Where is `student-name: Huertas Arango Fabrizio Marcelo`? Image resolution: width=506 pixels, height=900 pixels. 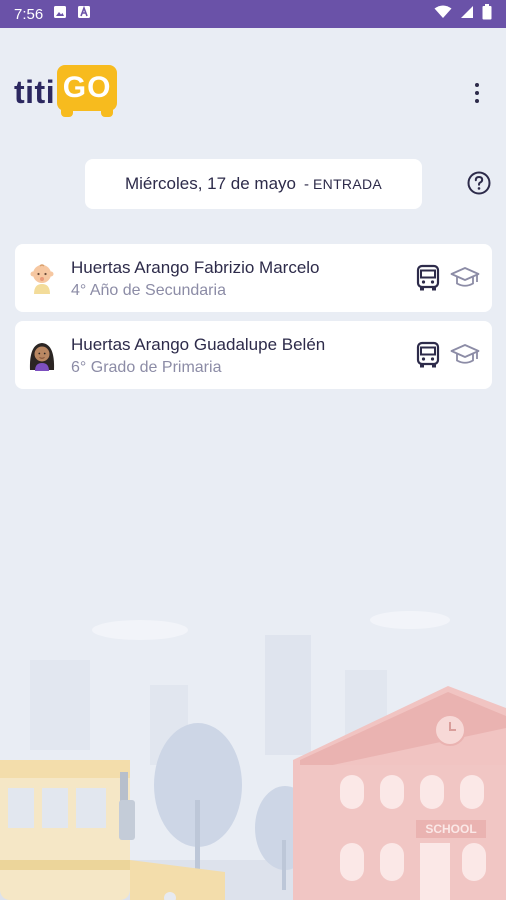 student-name: Huertas Arango Fabrizio Marcelo is located at coordinates (195, 267).